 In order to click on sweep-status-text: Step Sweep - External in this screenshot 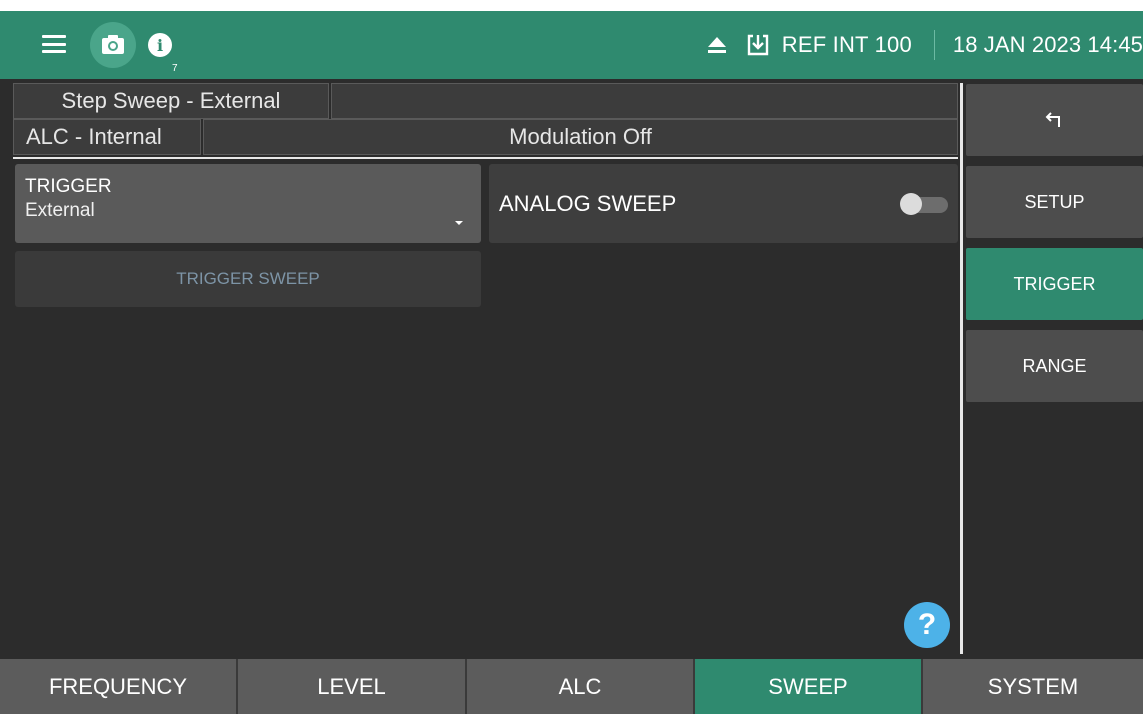, I will do `click(171, 100)`.